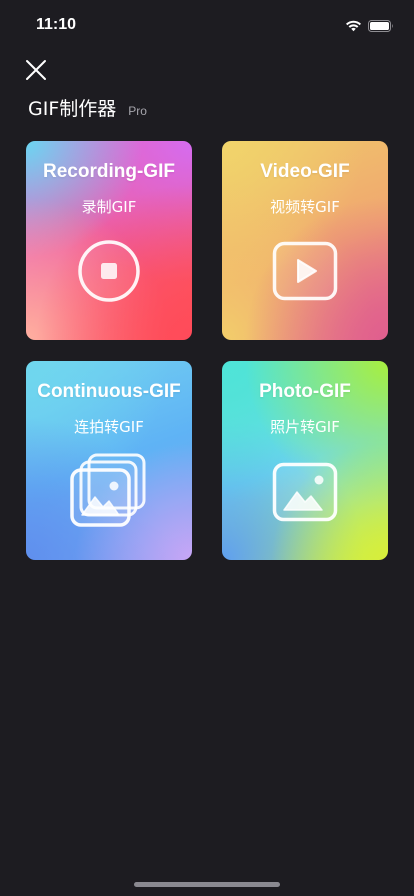  I want to click on home-indicator, so click(207, 884).